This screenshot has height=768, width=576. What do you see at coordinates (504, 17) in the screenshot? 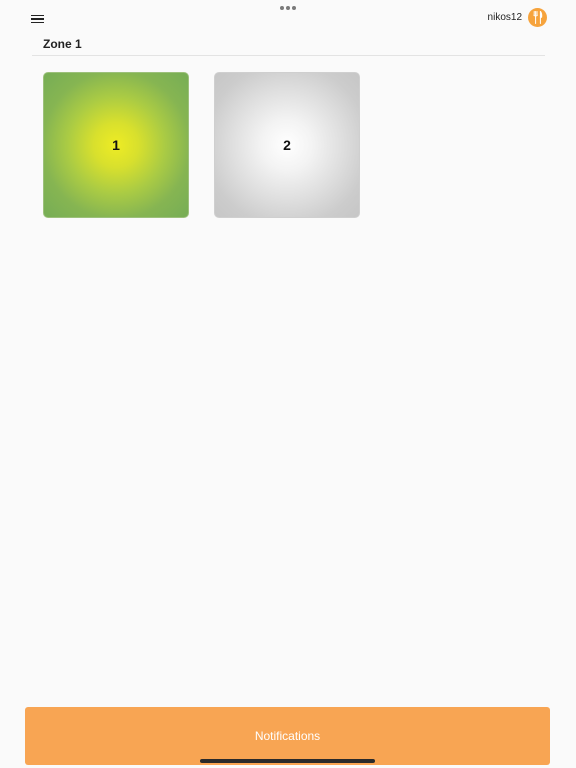
I see `username-label: nikos12` at bounding box center [504, 17].